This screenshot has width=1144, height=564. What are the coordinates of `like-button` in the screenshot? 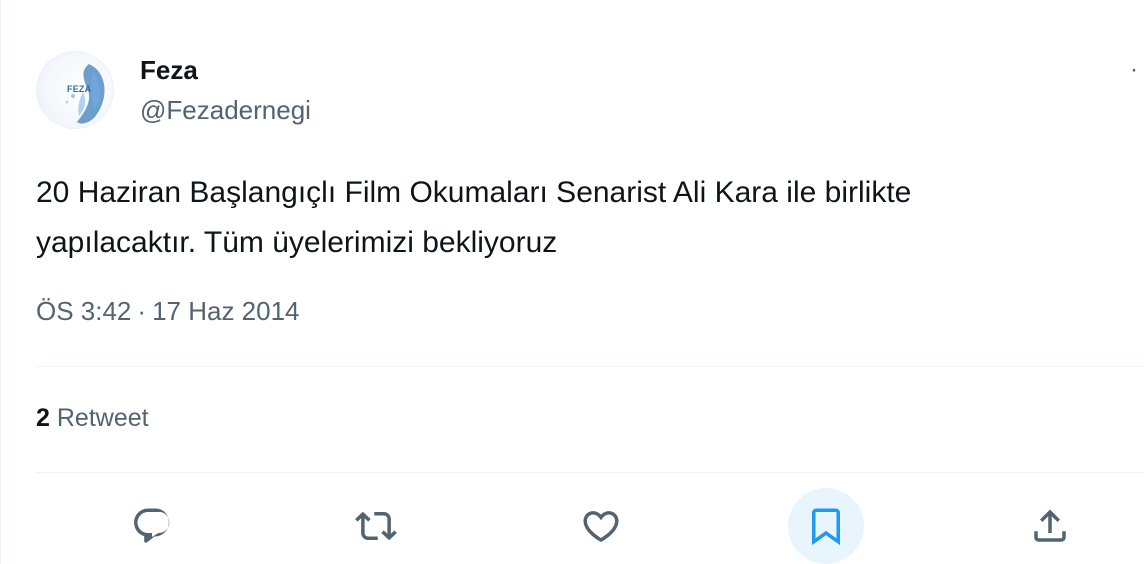 It's located at (601, 526).